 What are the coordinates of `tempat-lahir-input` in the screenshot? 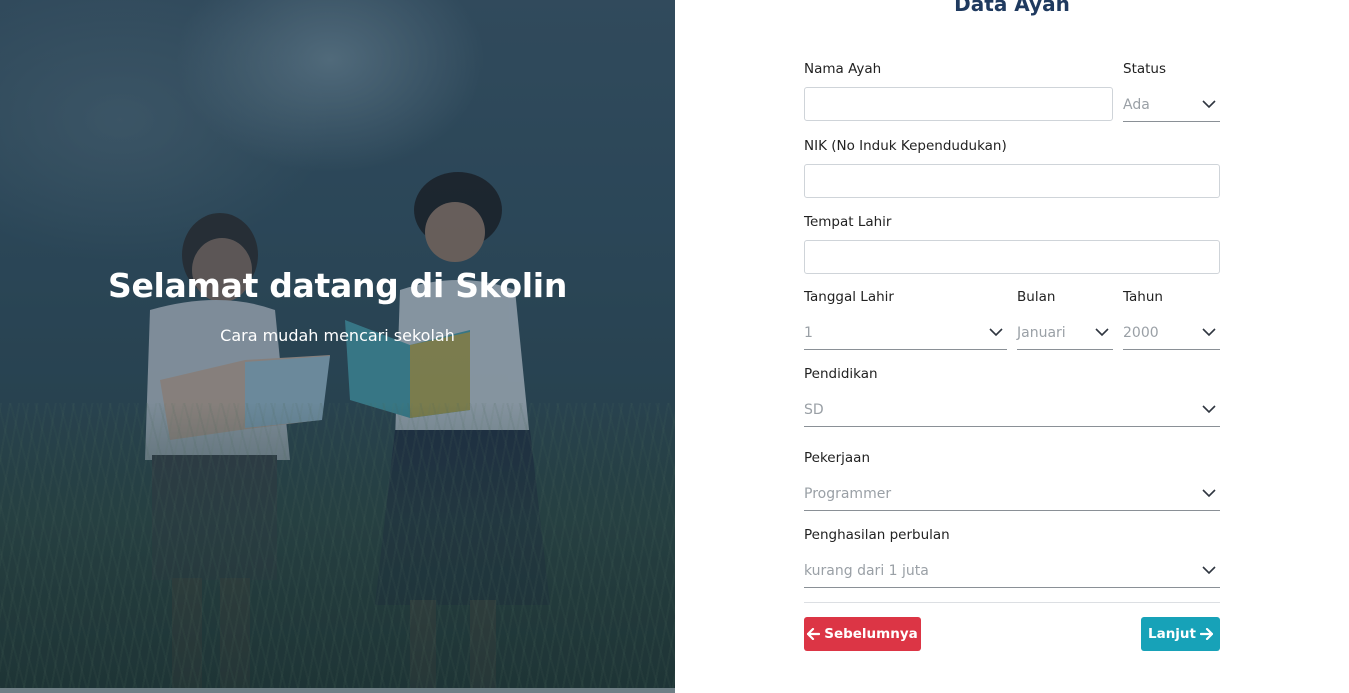 It's located at (1012, 257).